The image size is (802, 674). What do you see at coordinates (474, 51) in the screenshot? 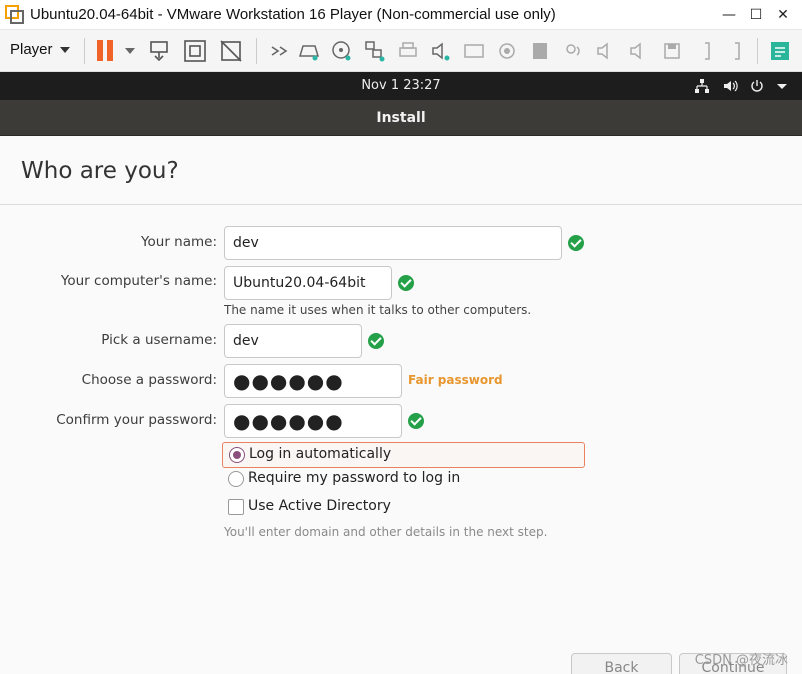
I see `camera-icon` at bounding box center [474, 51].